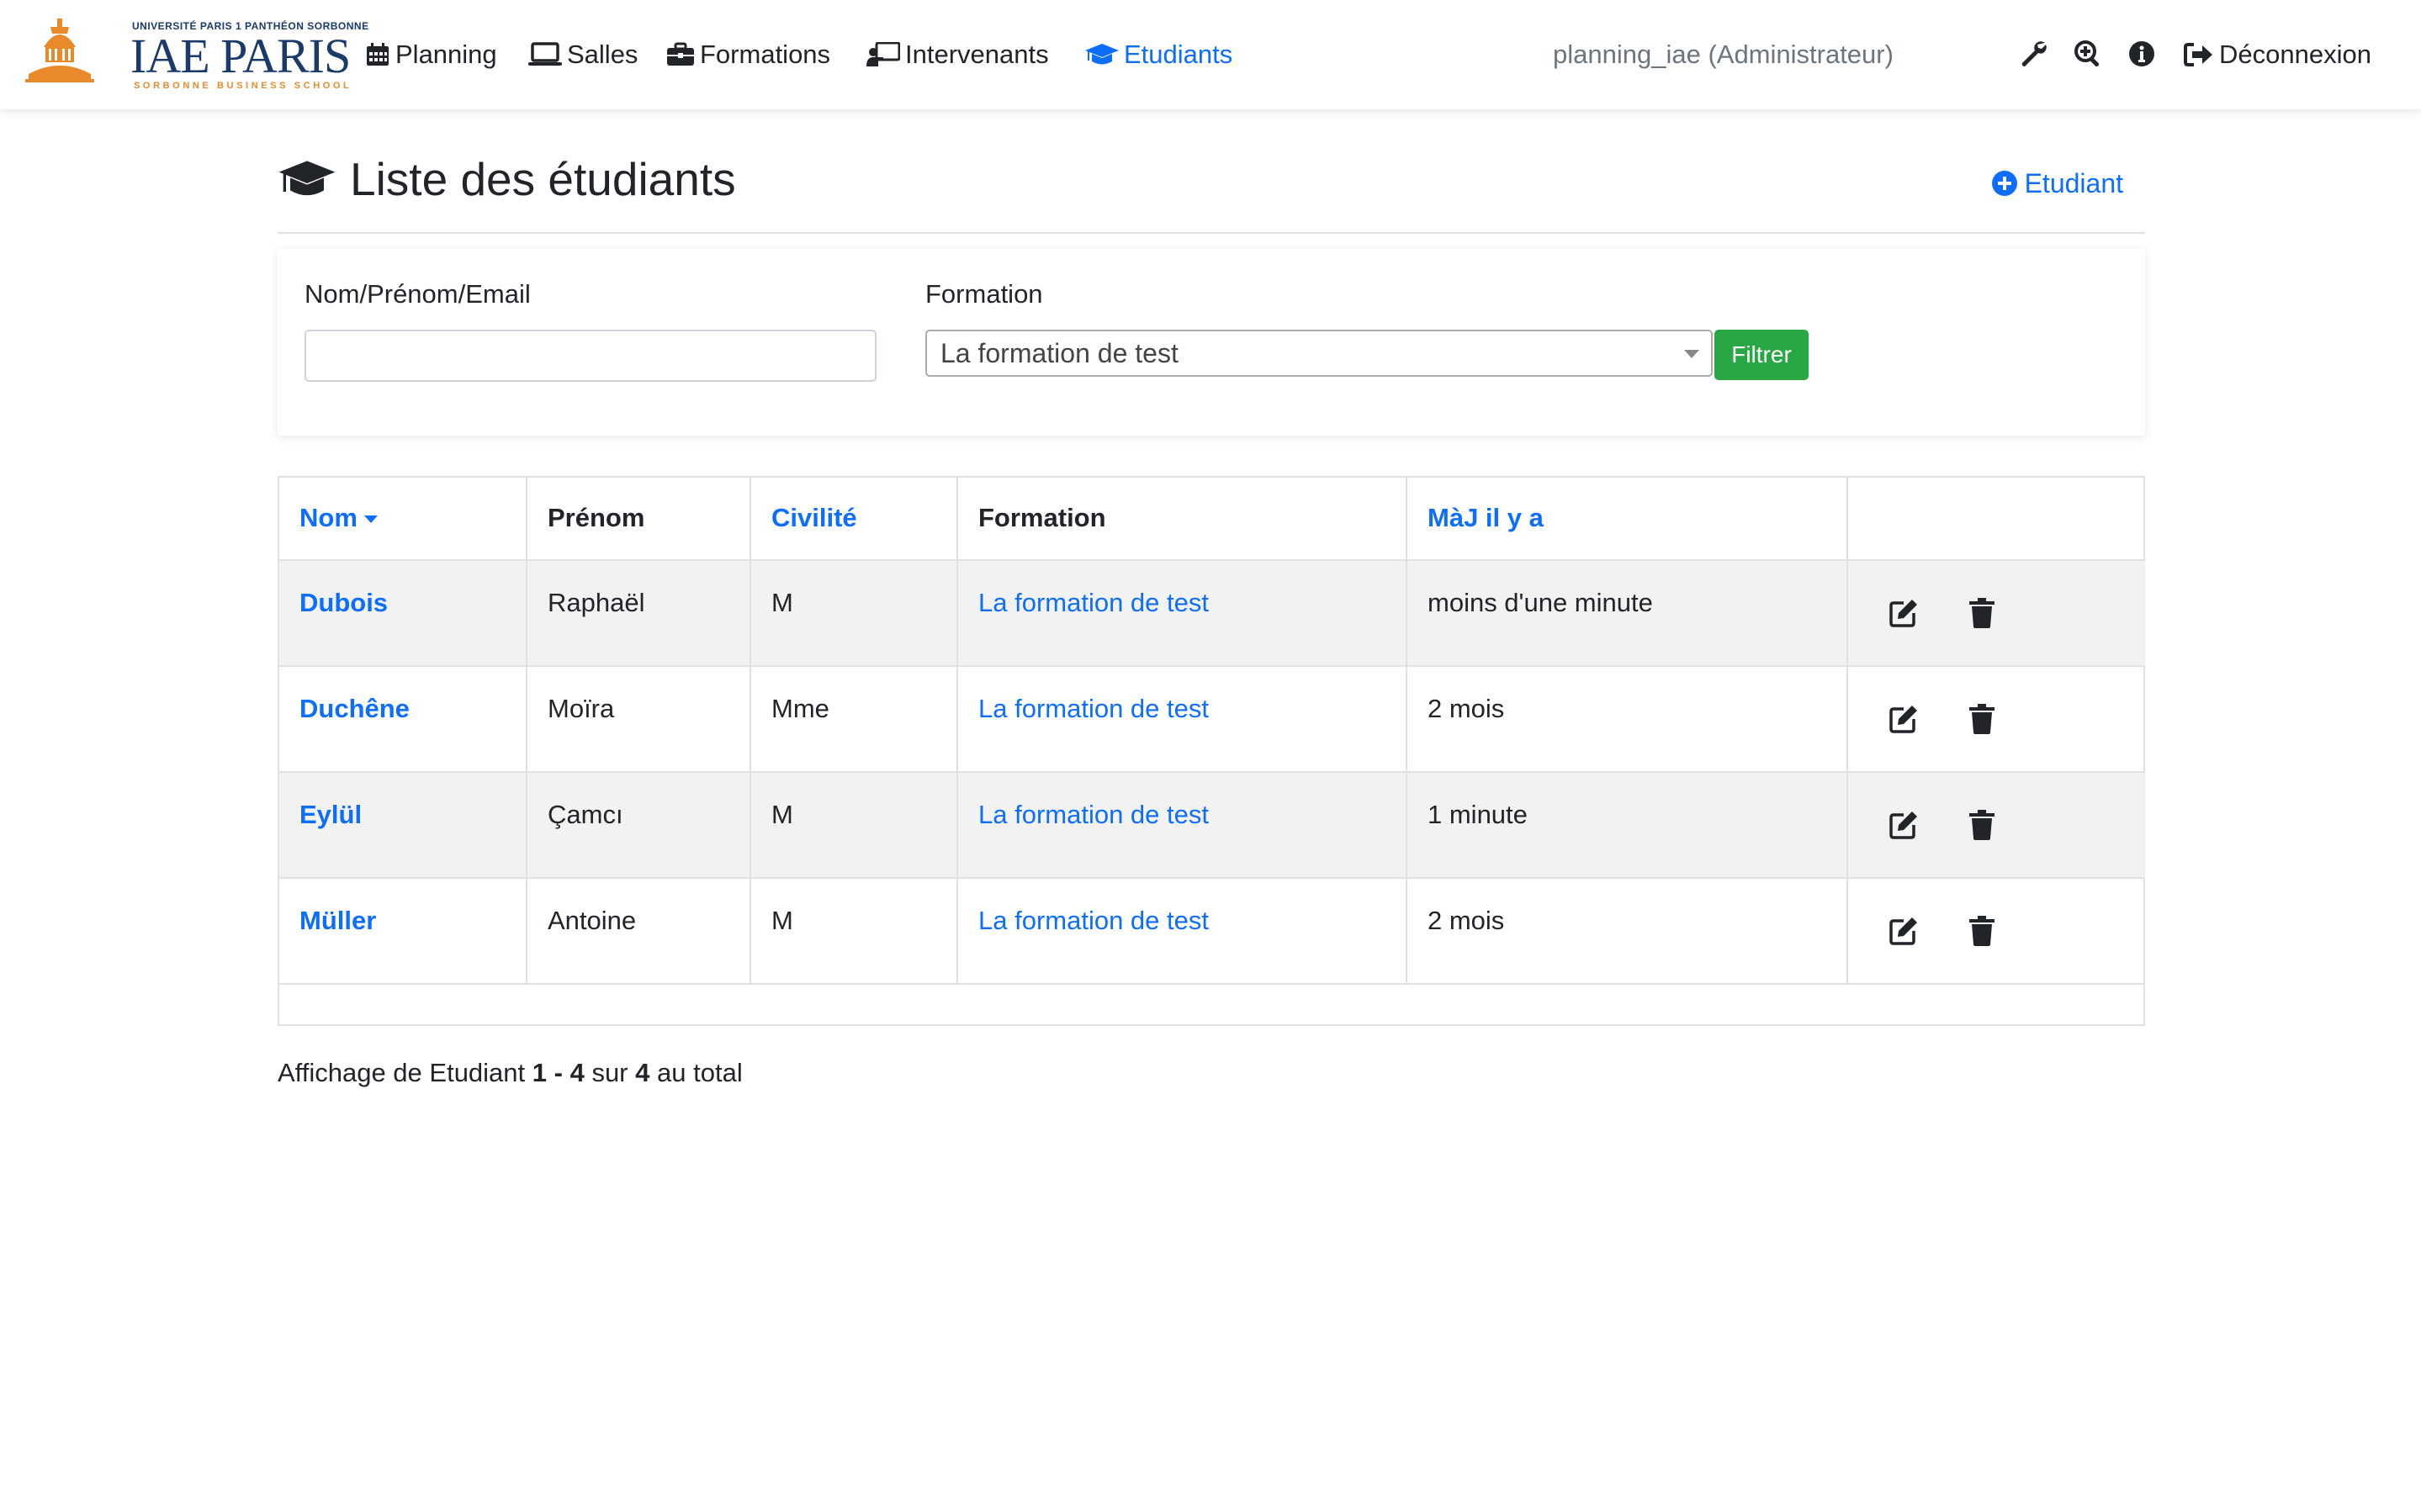  What do you see at coordinates (984, 294) in the screenshot?
I see `formation-label: Formation` at bounding box center [984, 294].